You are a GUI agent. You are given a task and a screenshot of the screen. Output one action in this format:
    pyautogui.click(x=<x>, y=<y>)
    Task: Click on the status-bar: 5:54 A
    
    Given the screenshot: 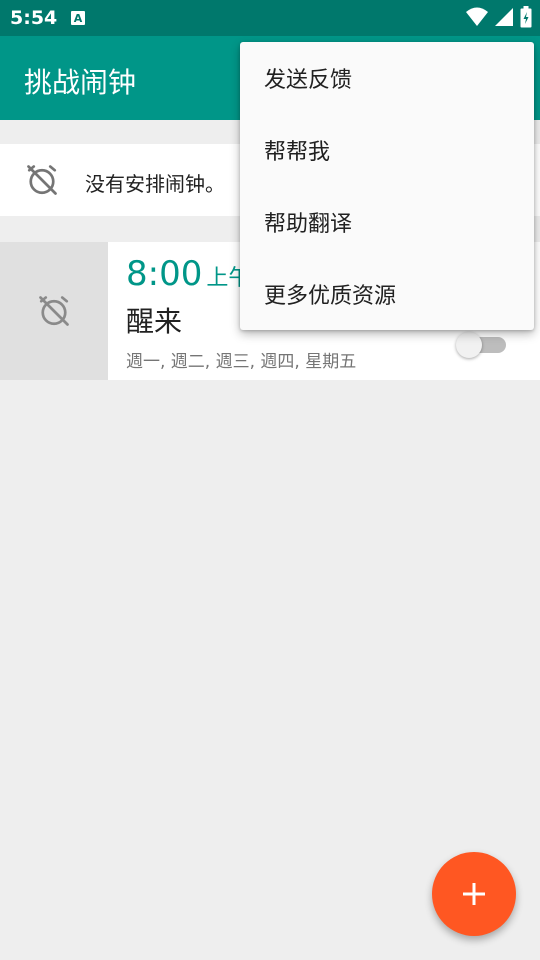 What is the action you would take?
    pyautogui.click(x=270, y=18)
    